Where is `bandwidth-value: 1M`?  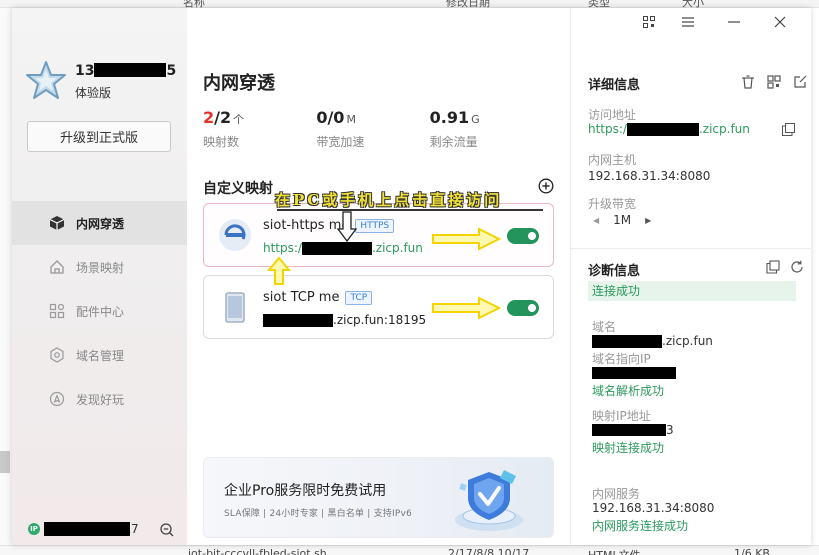 bandwidth-value: 1M is located at coordinates (622, 220).